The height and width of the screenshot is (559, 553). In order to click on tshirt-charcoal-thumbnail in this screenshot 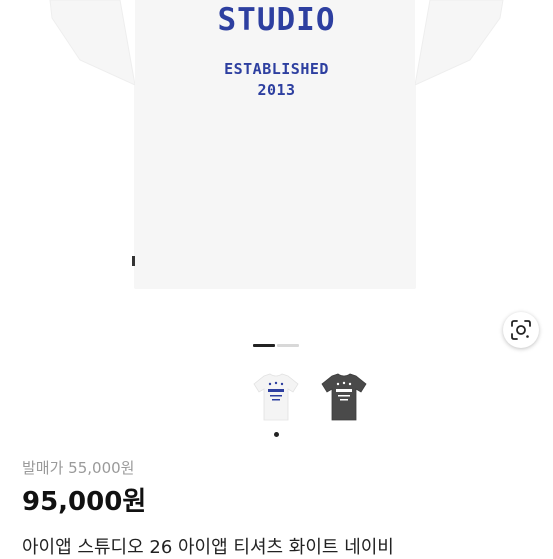, I will do `click(344, 397)`.